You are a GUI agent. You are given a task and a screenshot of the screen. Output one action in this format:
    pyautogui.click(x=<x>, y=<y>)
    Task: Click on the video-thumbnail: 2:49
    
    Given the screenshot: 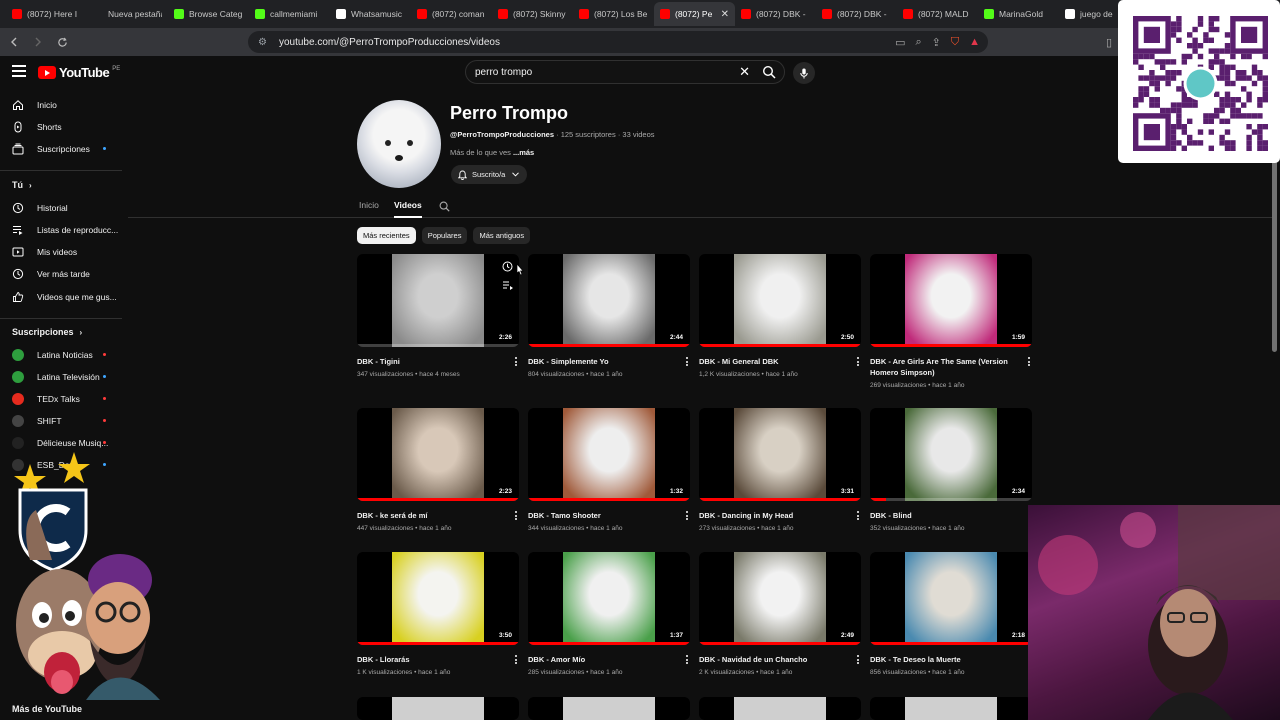 What is the action you would take?
    pyautogui.click(x=780, y=598)
    